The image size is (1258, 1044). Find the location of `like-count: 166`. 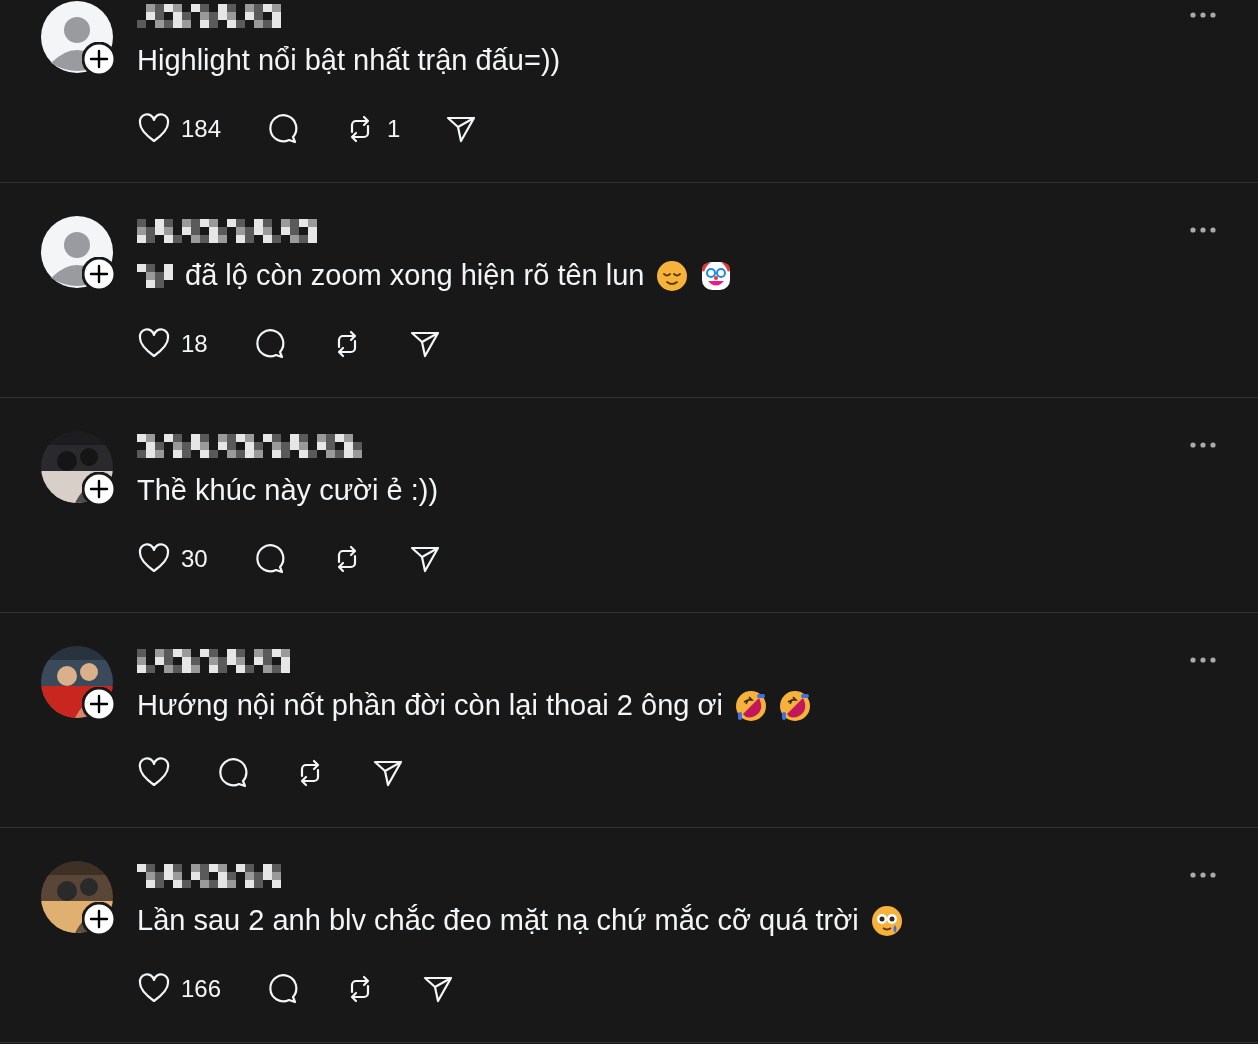

like-count: 166 is located at coordinates (201, 989).